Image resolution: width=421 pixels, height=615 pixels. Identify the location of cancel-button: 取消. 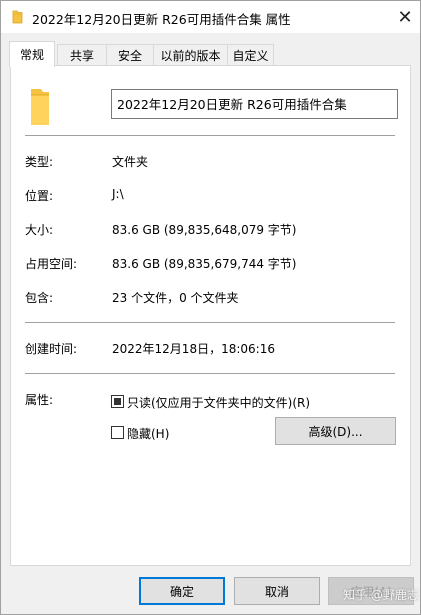
(277, 591).